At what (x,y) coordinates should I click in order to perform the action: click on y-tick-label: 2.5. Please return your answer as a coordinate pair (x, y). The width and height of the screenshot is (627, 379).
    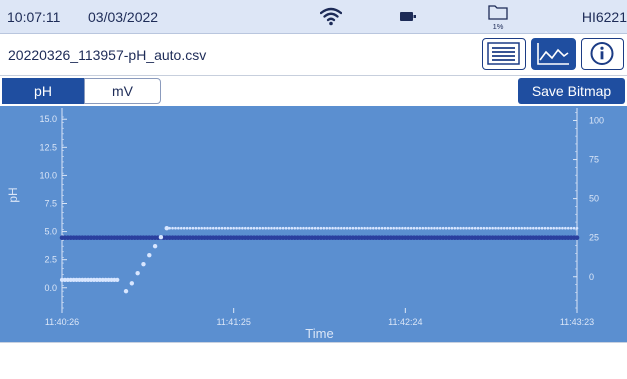
    Looking at the image, I should click on (50, 260).